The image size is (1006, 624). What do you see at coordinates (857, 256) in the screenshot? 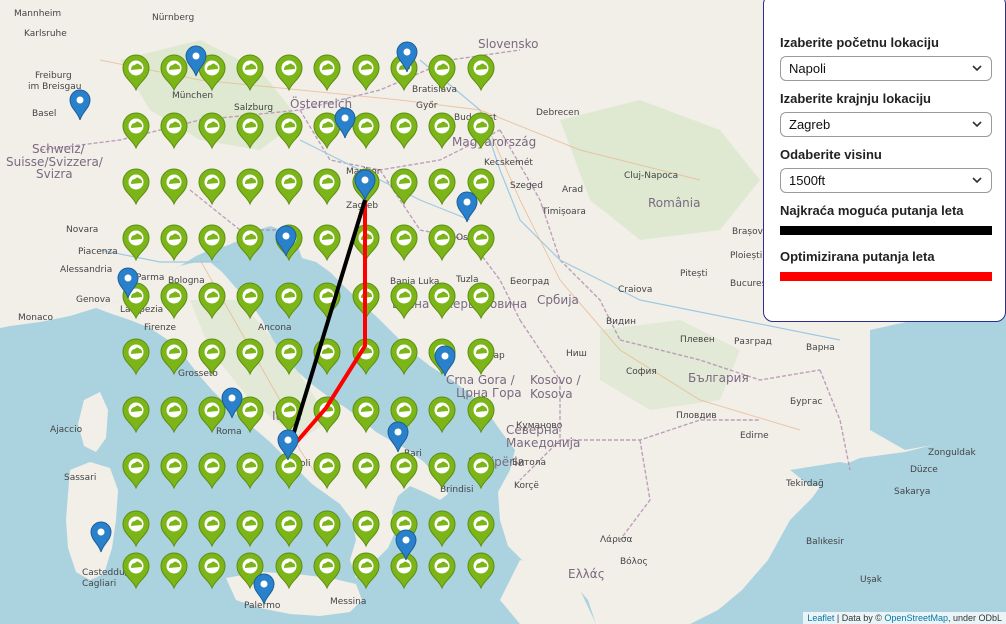
I see `optimized-path-legend-label: Optimizirana putanja leta` at bounding box center [857, 256].